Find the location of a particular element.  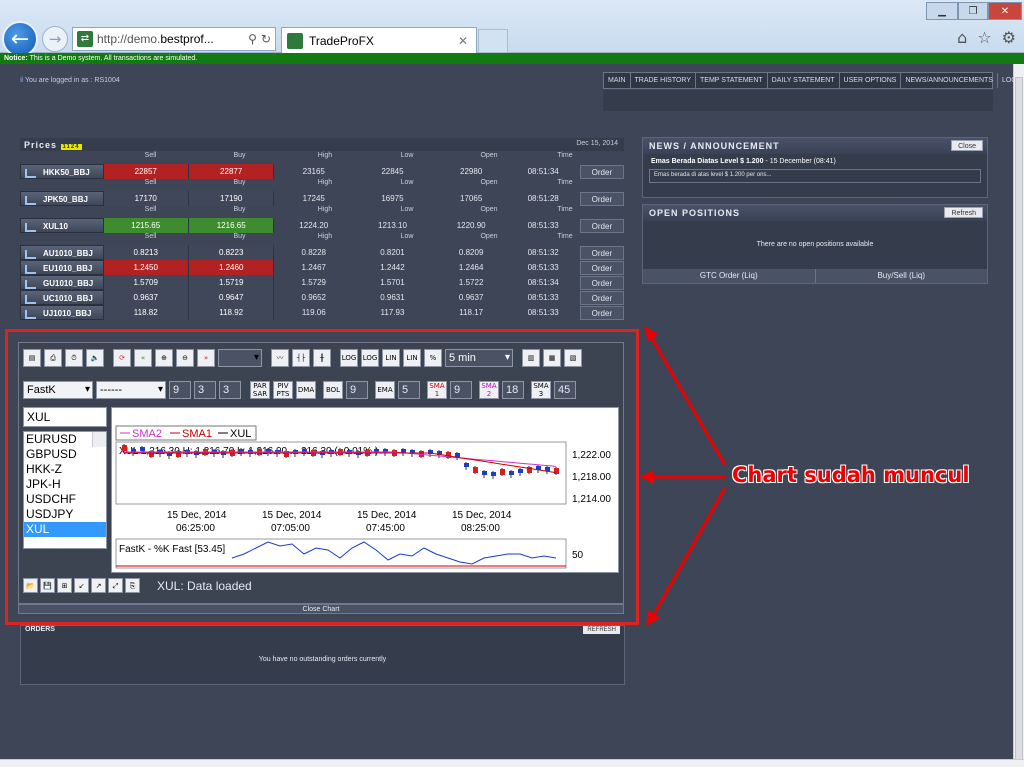

indicator-param-1: 9 is located at coordinates (180, 390).